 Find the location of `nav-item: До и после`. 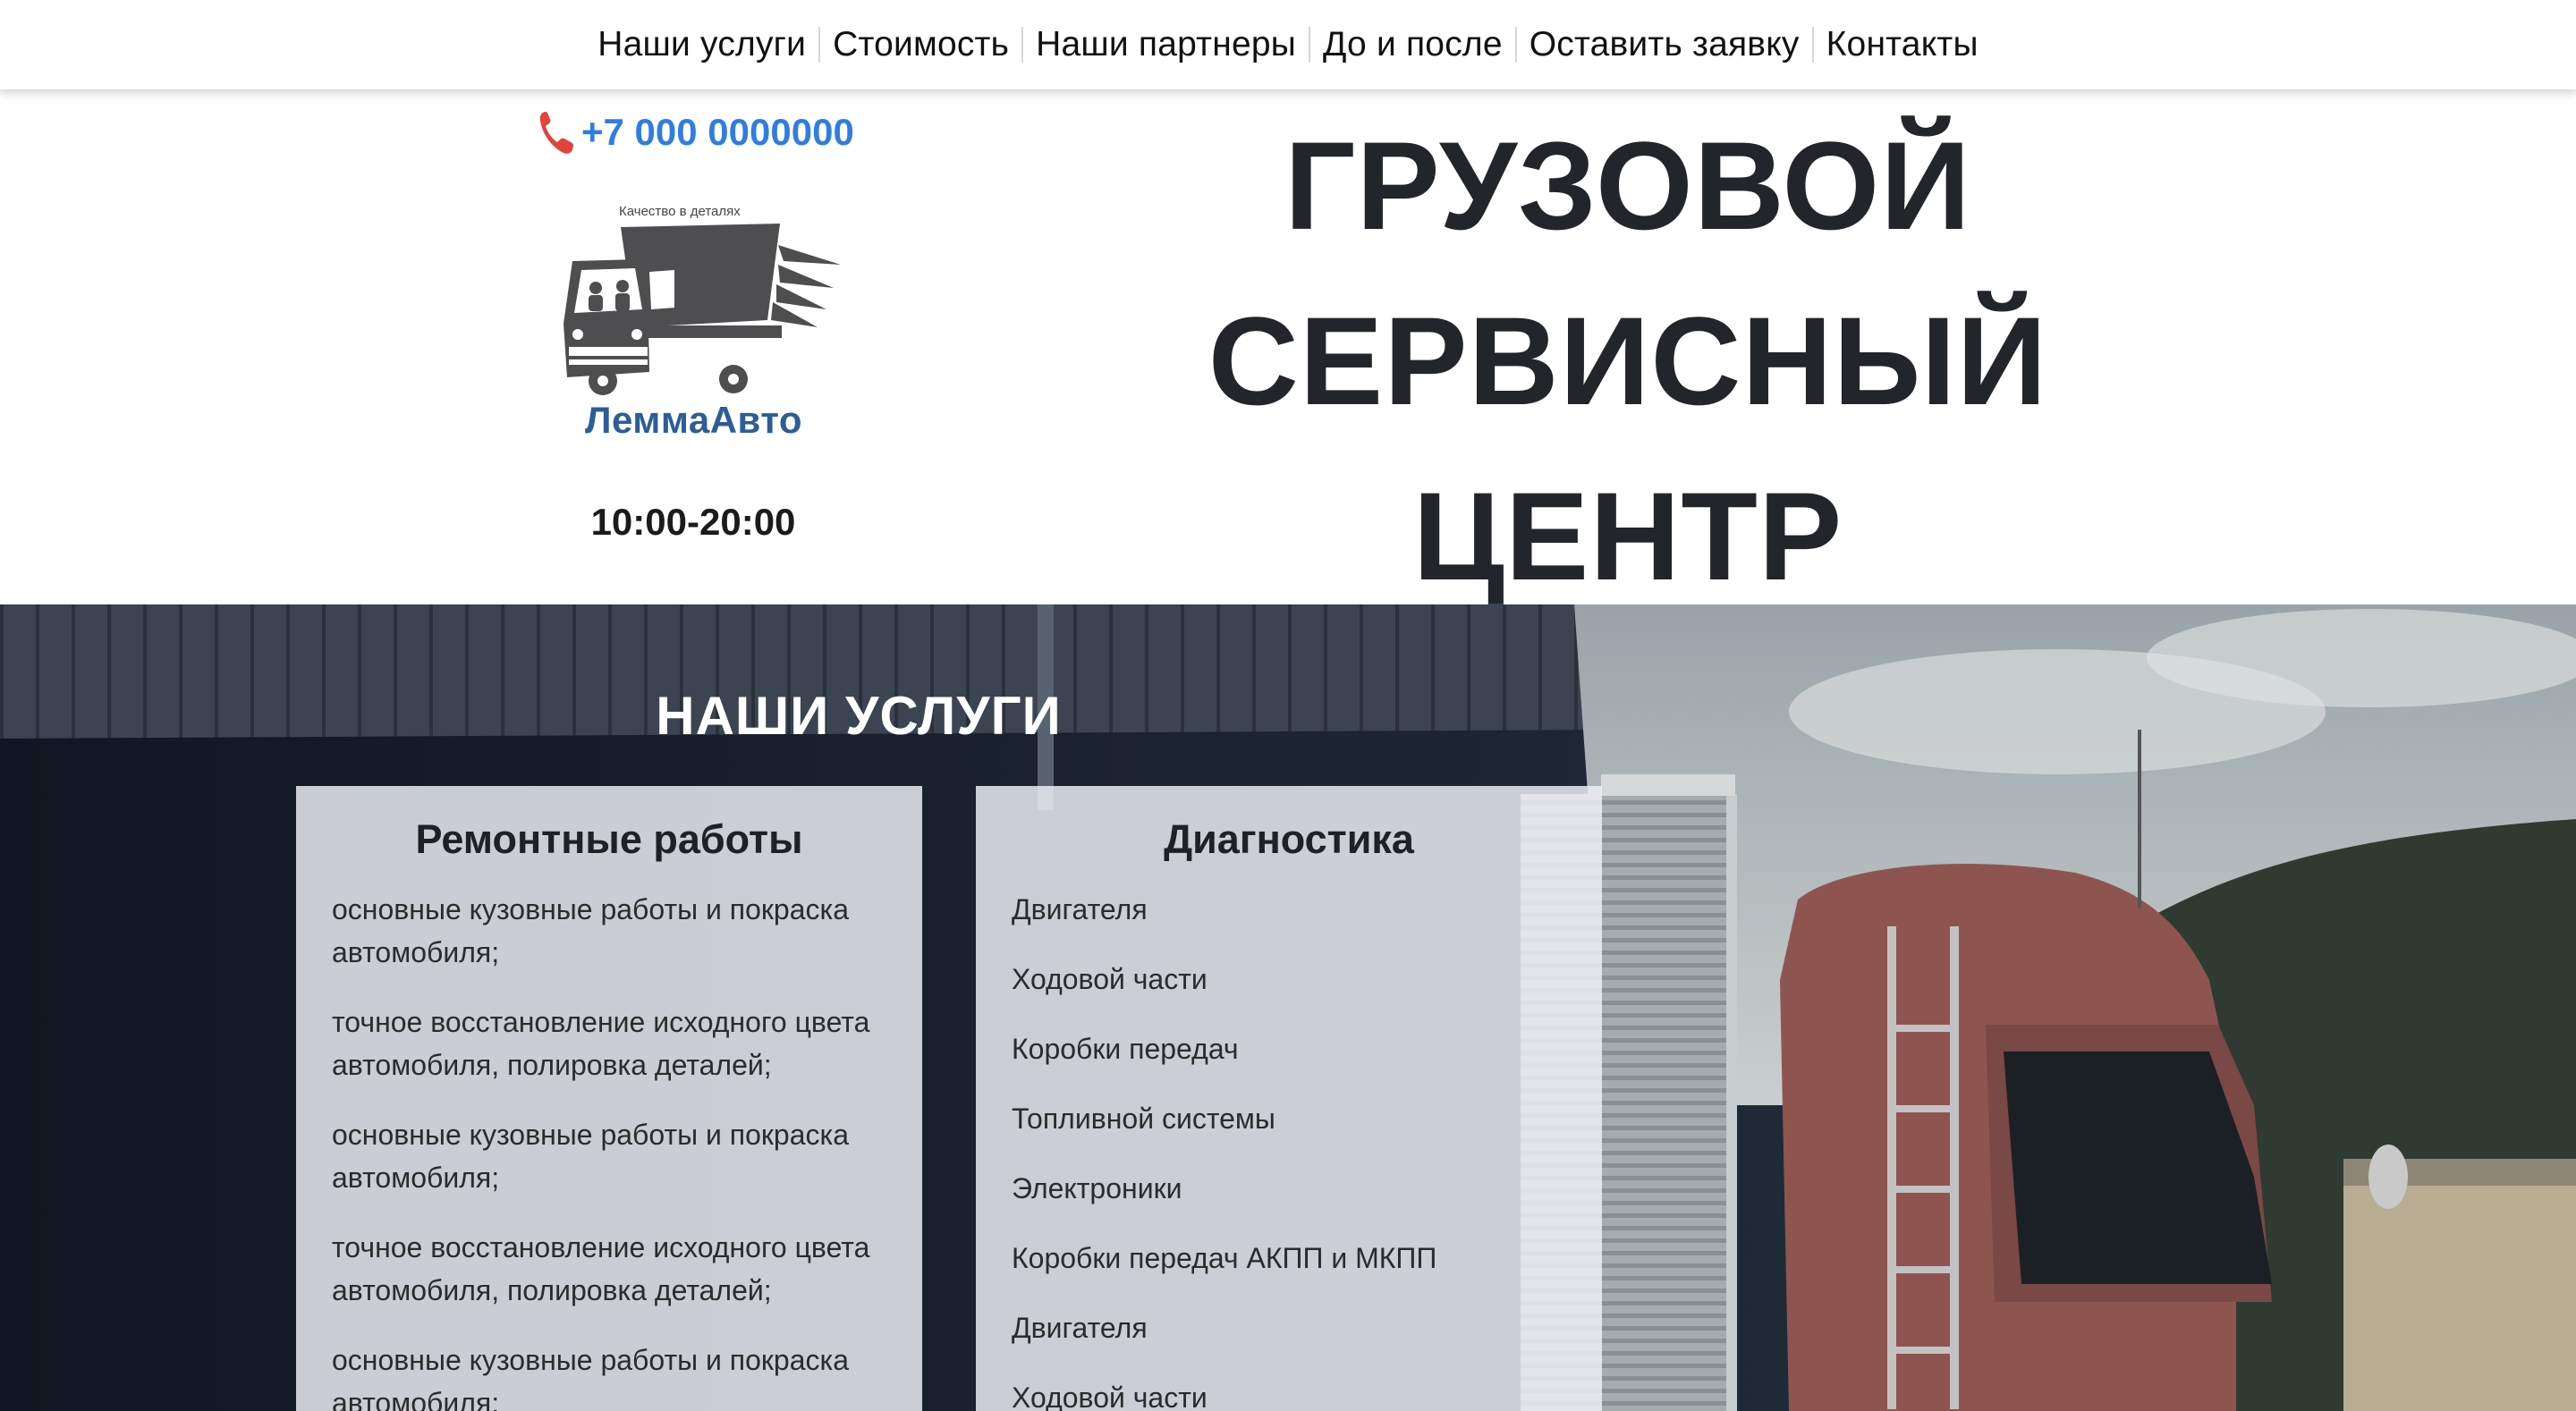

nav-item: До и после is located at coordinates (1399, 44).